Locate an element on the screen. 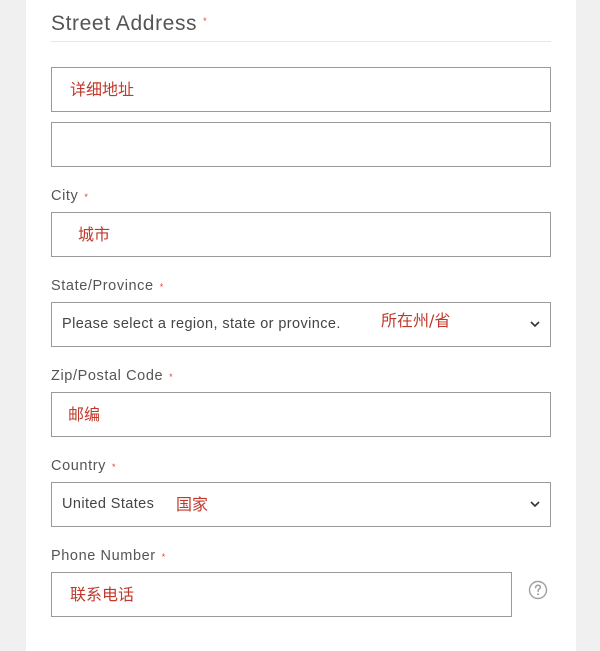 The width and height of the screenshot is (600, 651). phone-label-text: Phone Number is located at coordinates (103, 556).